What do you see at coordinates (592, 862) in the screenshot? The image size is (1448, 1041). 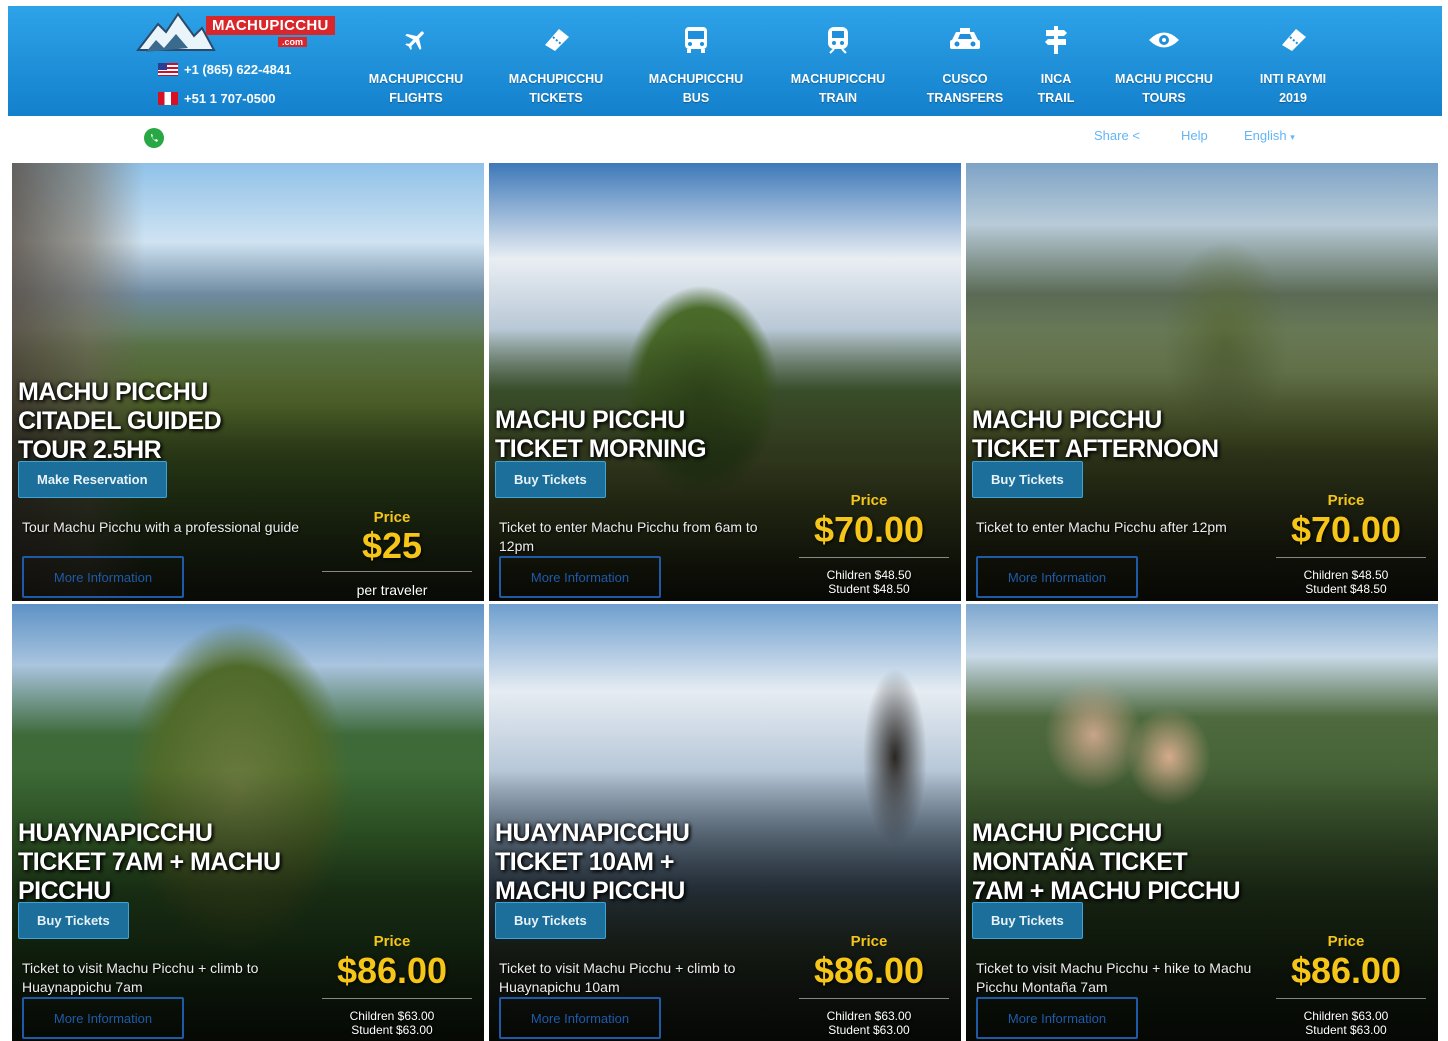 I see `card-title: HUAYNAPICCHU TICKET 10AM + MACHU PICCHU` at bounding box center [592, 862].